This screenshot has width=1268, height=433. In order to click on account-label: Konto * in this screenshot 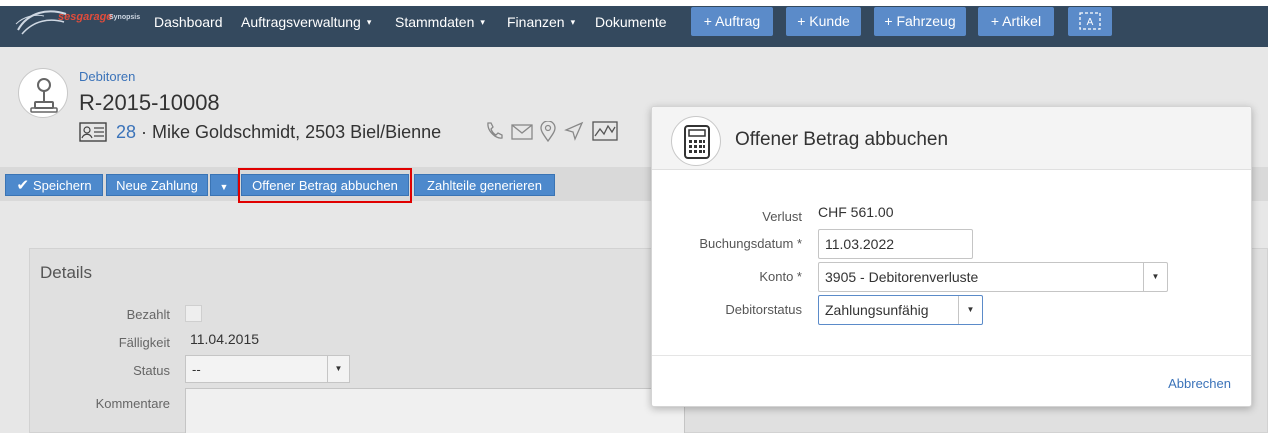, I will do `click(780, 276)`.